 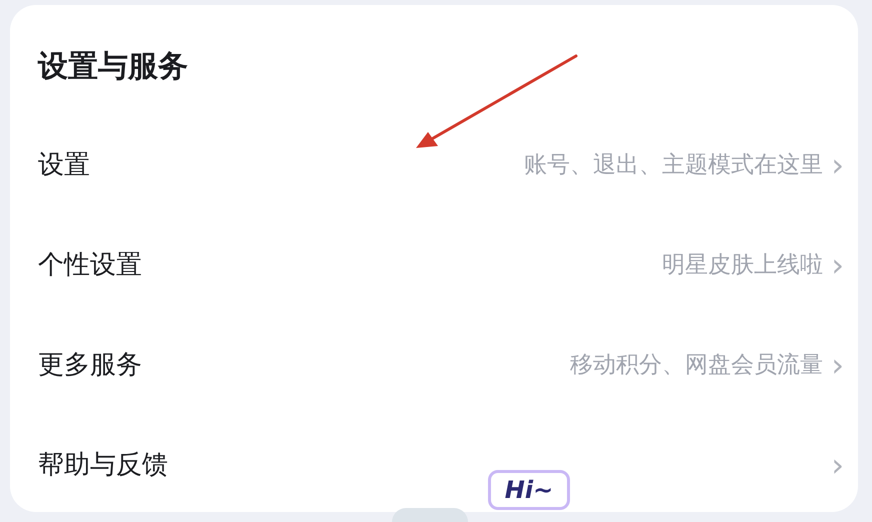 I want to click on row-label: 帮助与反馈, so click(x=103, y=465).